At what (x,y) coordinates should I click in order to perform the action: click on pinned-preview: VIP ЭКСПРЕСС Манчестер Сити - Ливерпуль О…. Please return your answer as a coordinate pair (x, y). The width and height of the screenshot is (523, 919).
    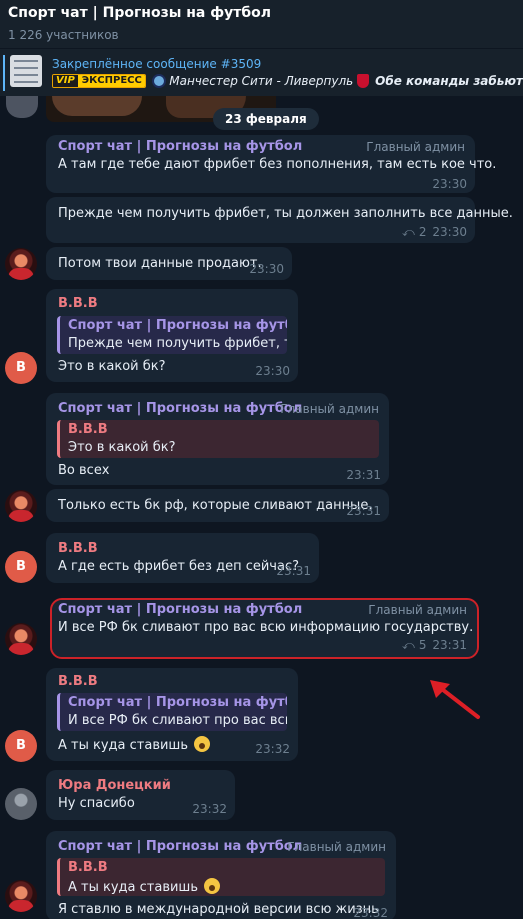
    Looking at the image, I should click on (287, 81).